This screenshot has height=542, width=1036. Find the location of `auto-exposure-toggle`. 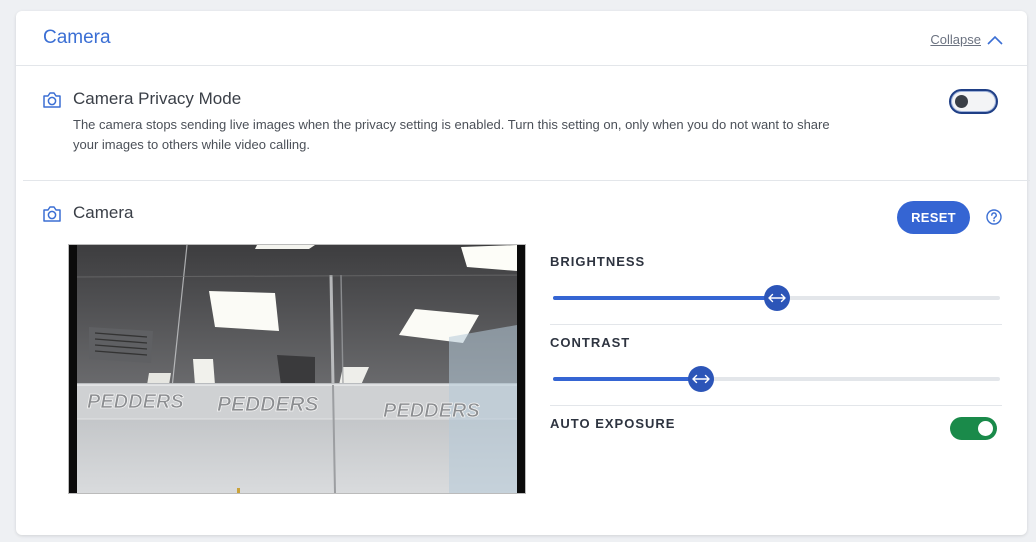

auto-exposure-toggle is located at coordinates (973, 428).